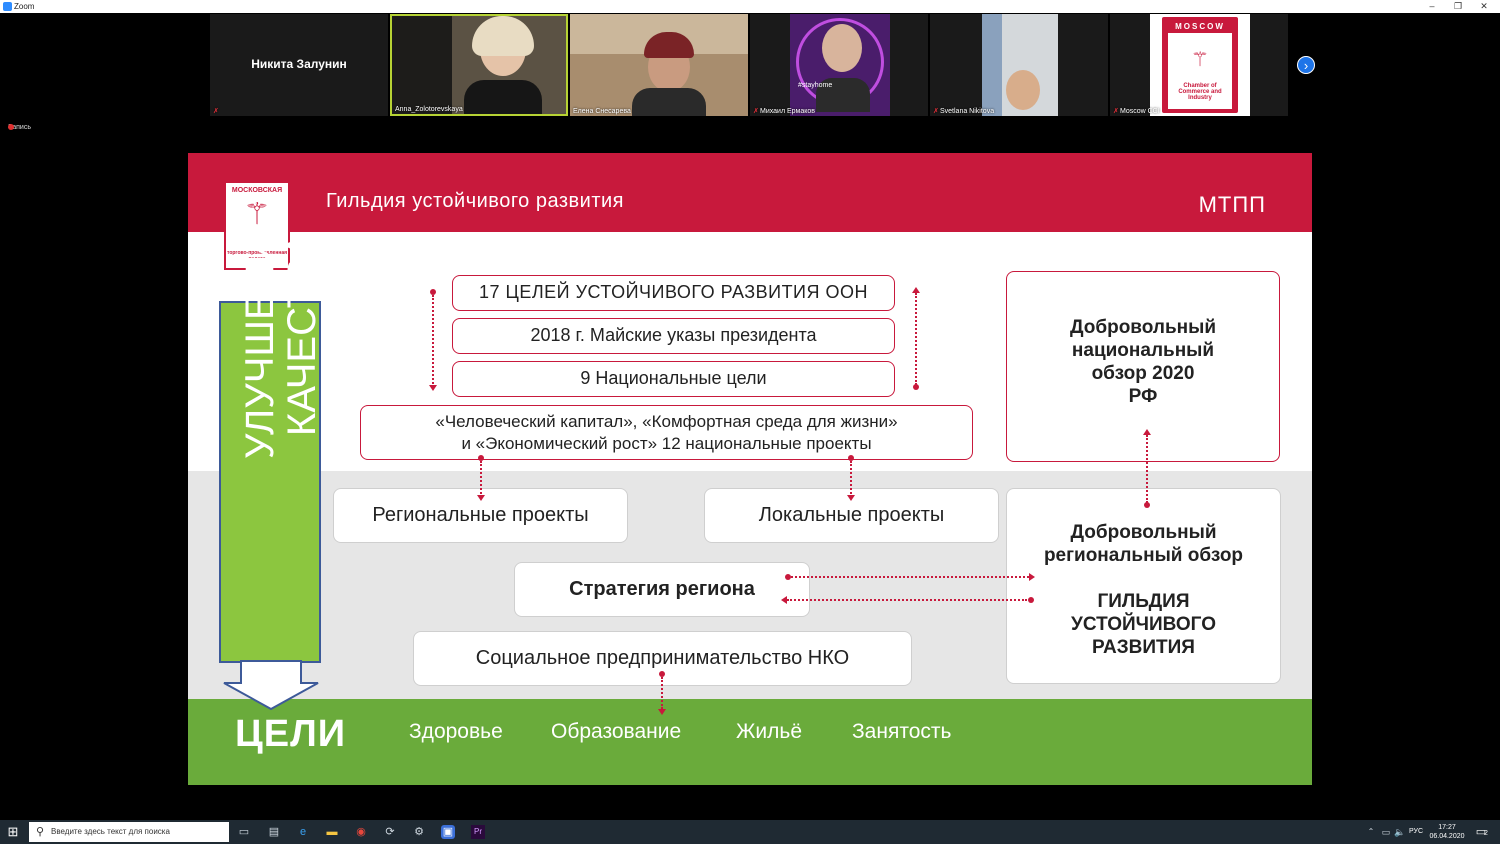 This screenshot has height=844, width=1500. What do you see at coordinates (19, 127) in the screenshot?
I see `recording-indicator: Запись` at bounding box center [19, 127].